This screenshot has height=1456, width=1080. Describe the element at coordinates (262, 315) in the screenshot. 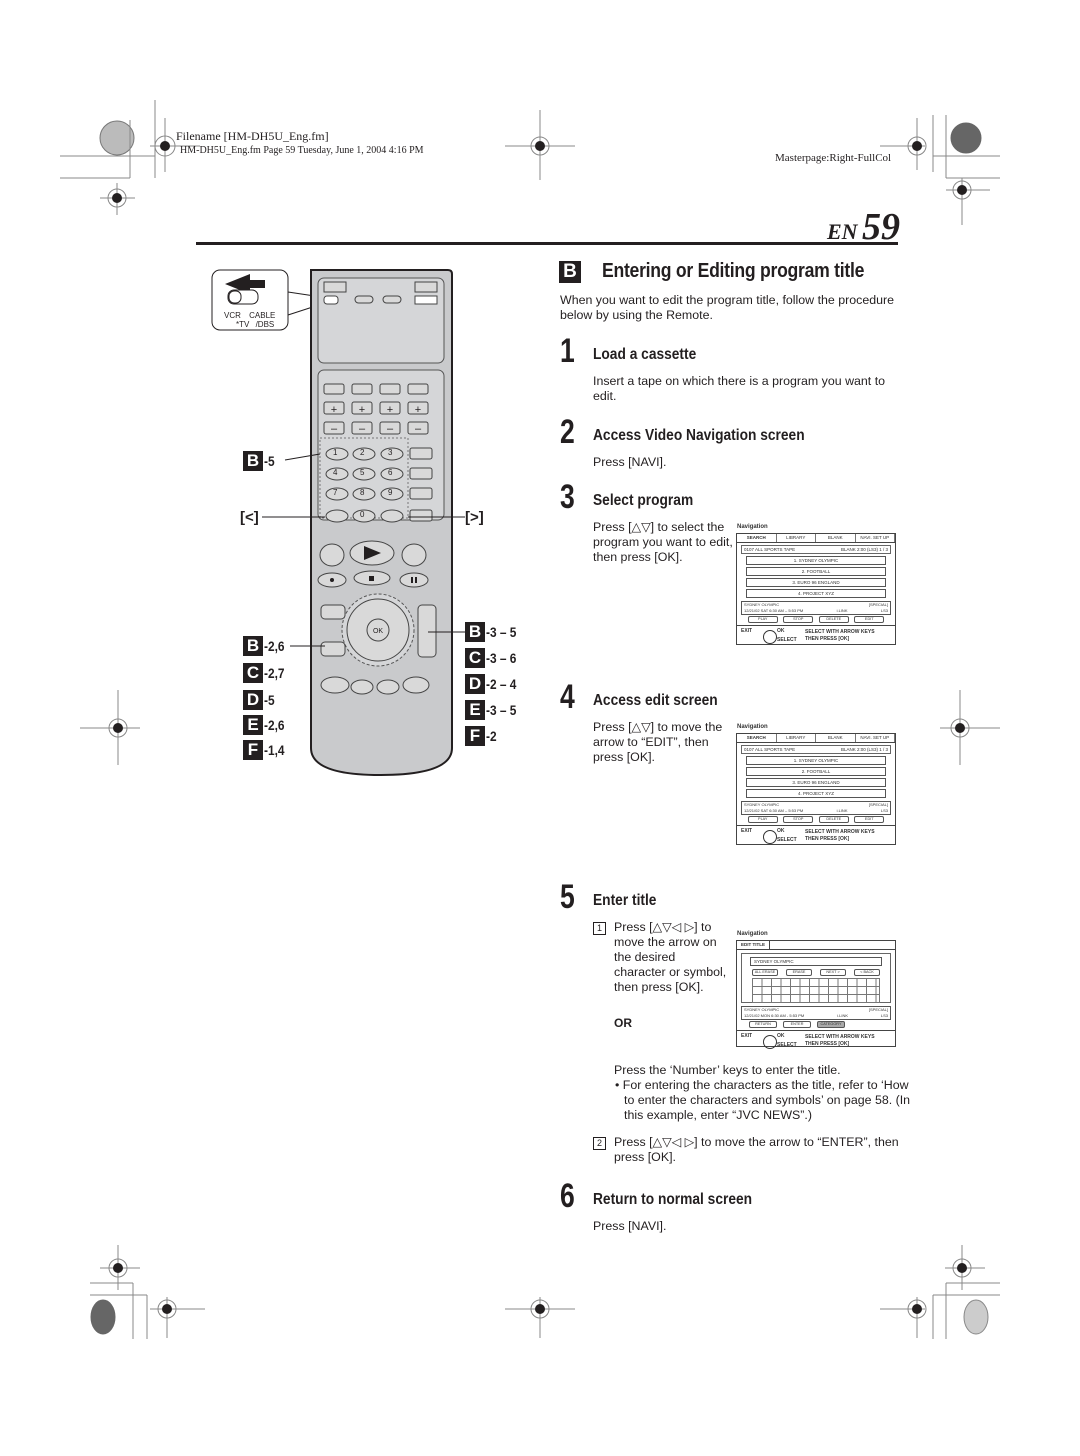

I see `switch-label-cable: CABLE` at that location.